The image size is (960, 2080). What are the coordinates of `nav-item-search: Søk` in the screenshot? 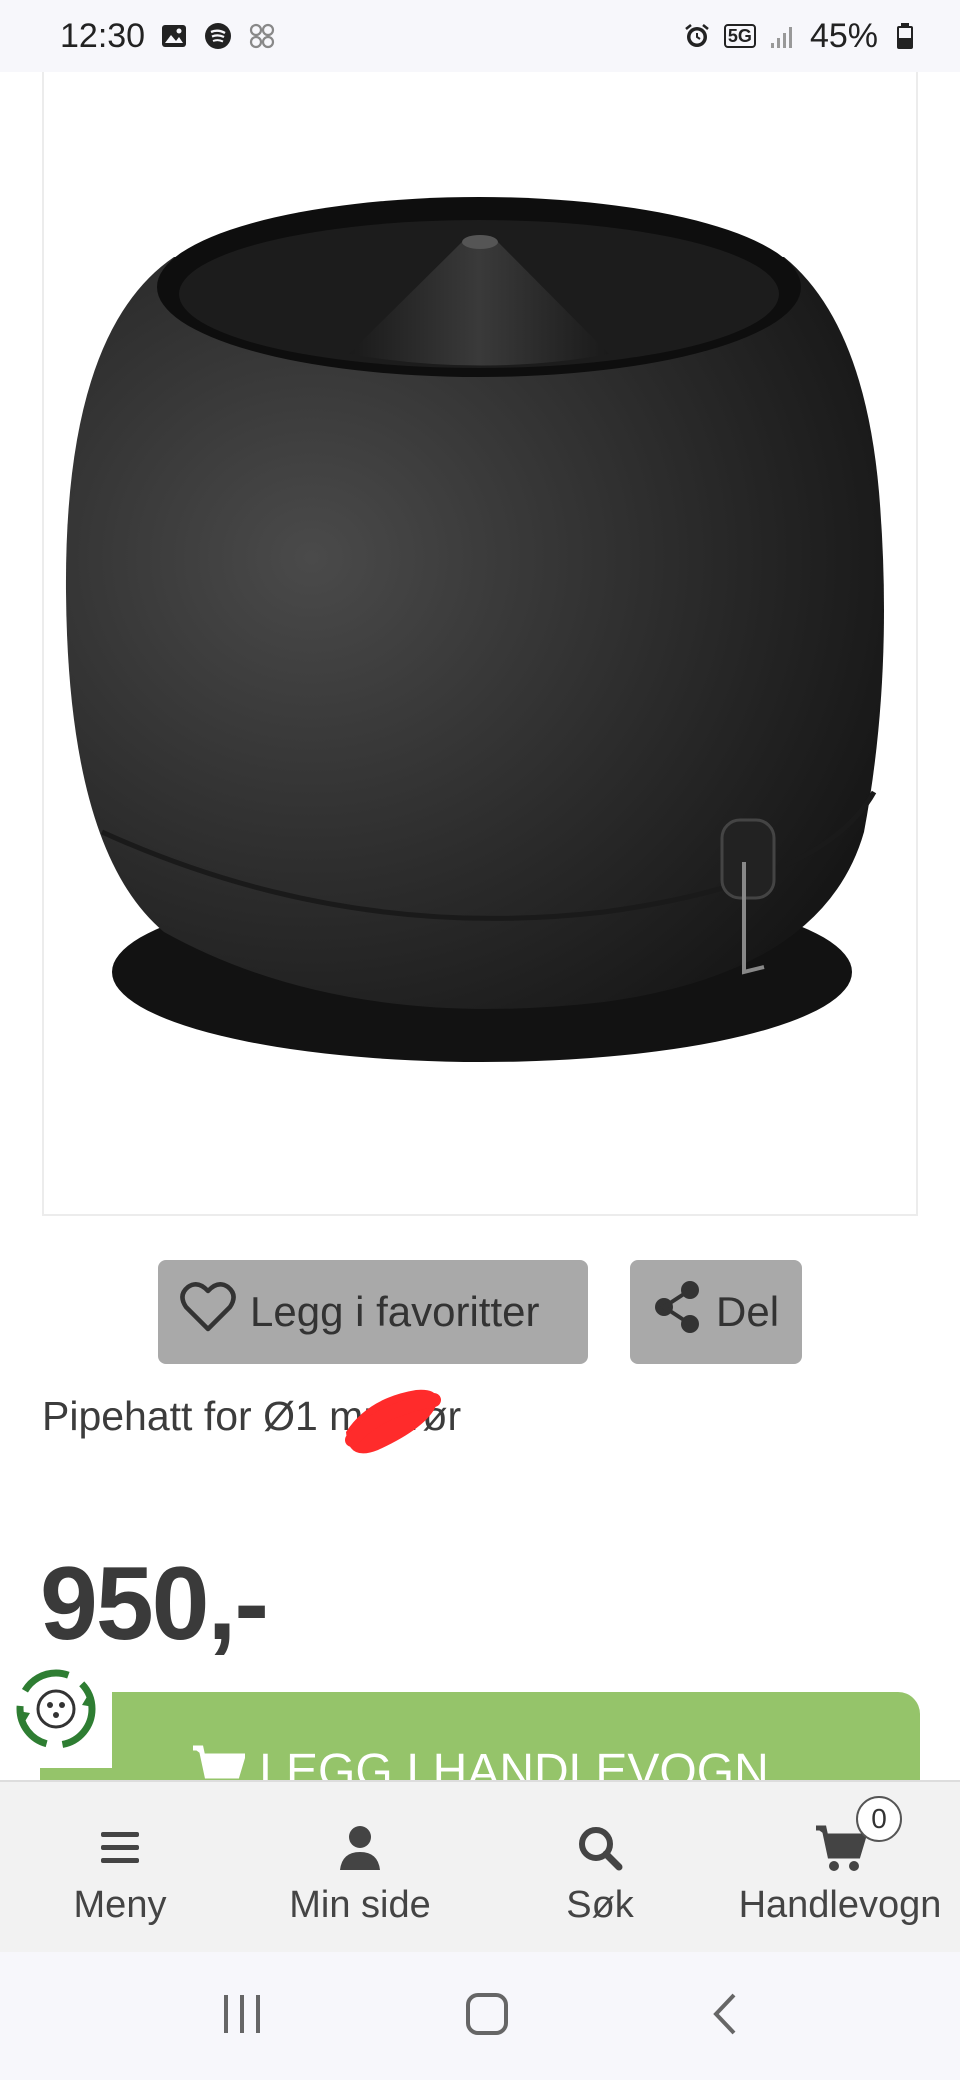 It's located at (600, 1867).